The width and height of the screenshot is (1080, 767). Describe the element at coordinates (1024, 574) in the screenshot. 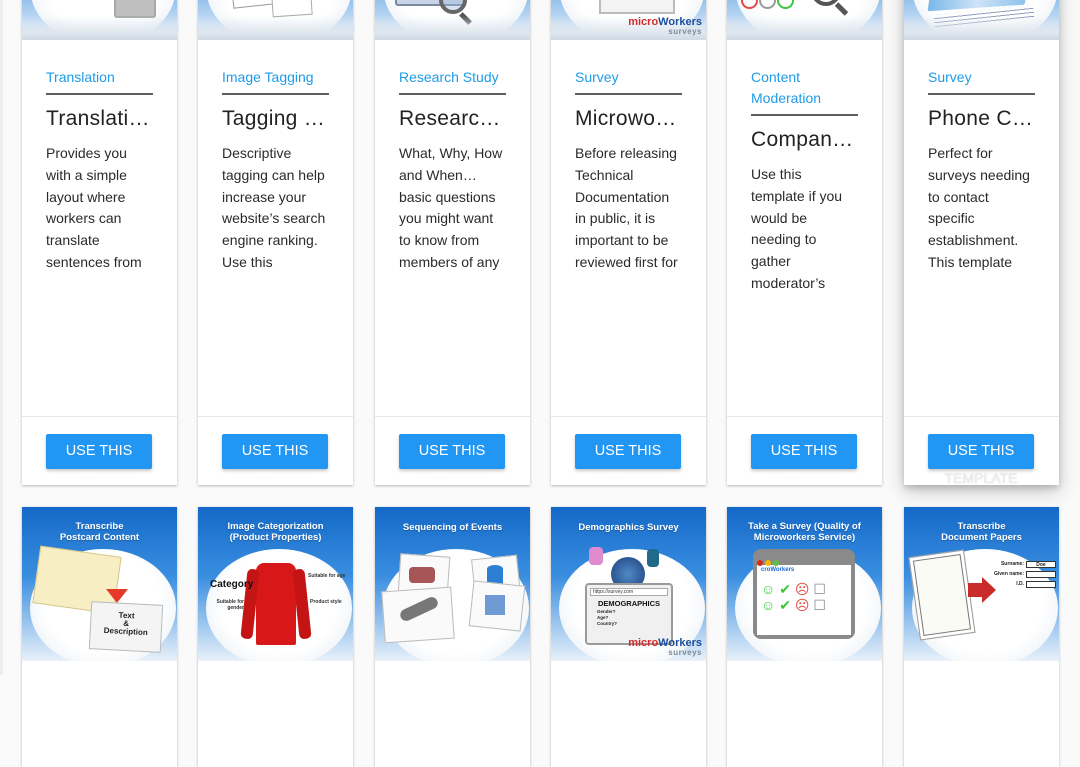

I see `transcription-form: Surname: Doe Given name: I.D.` at that location.